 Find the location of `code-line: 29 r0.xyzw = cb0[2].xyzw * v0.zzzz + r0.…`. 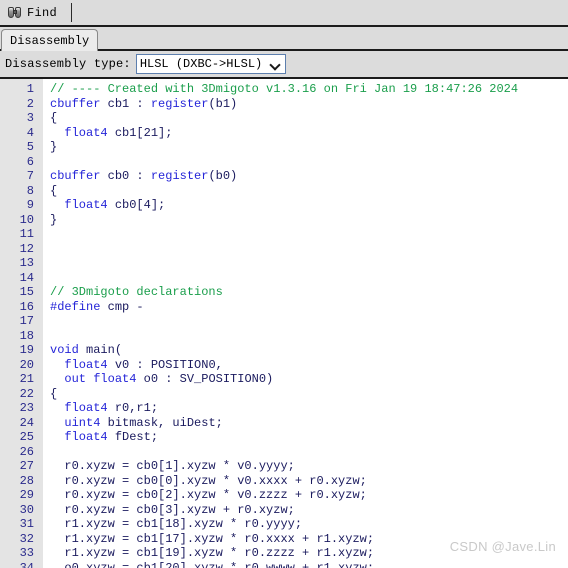

code-line: 29 r0.xyzw = cb0[2].xyzw * v0.zzzz + r0.… is located at coordinates (284, 495).